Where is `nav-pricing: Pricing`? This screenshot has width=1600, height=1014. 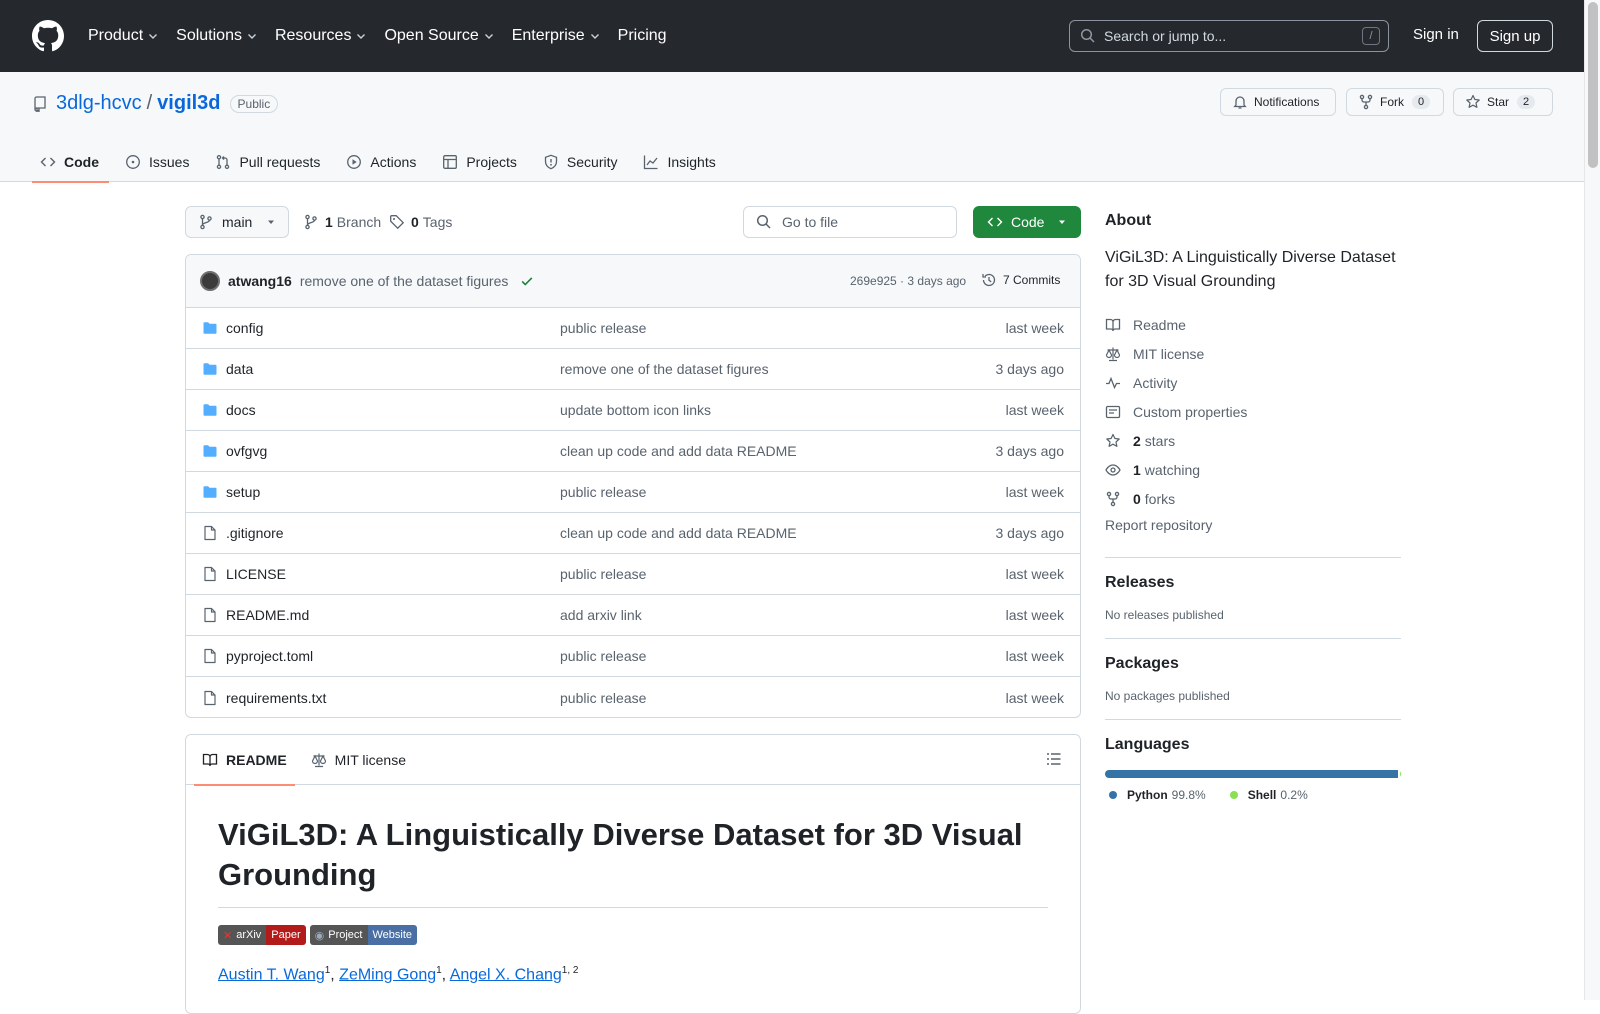 nav-pricing: Pricing is located at coordinates (642, 36).